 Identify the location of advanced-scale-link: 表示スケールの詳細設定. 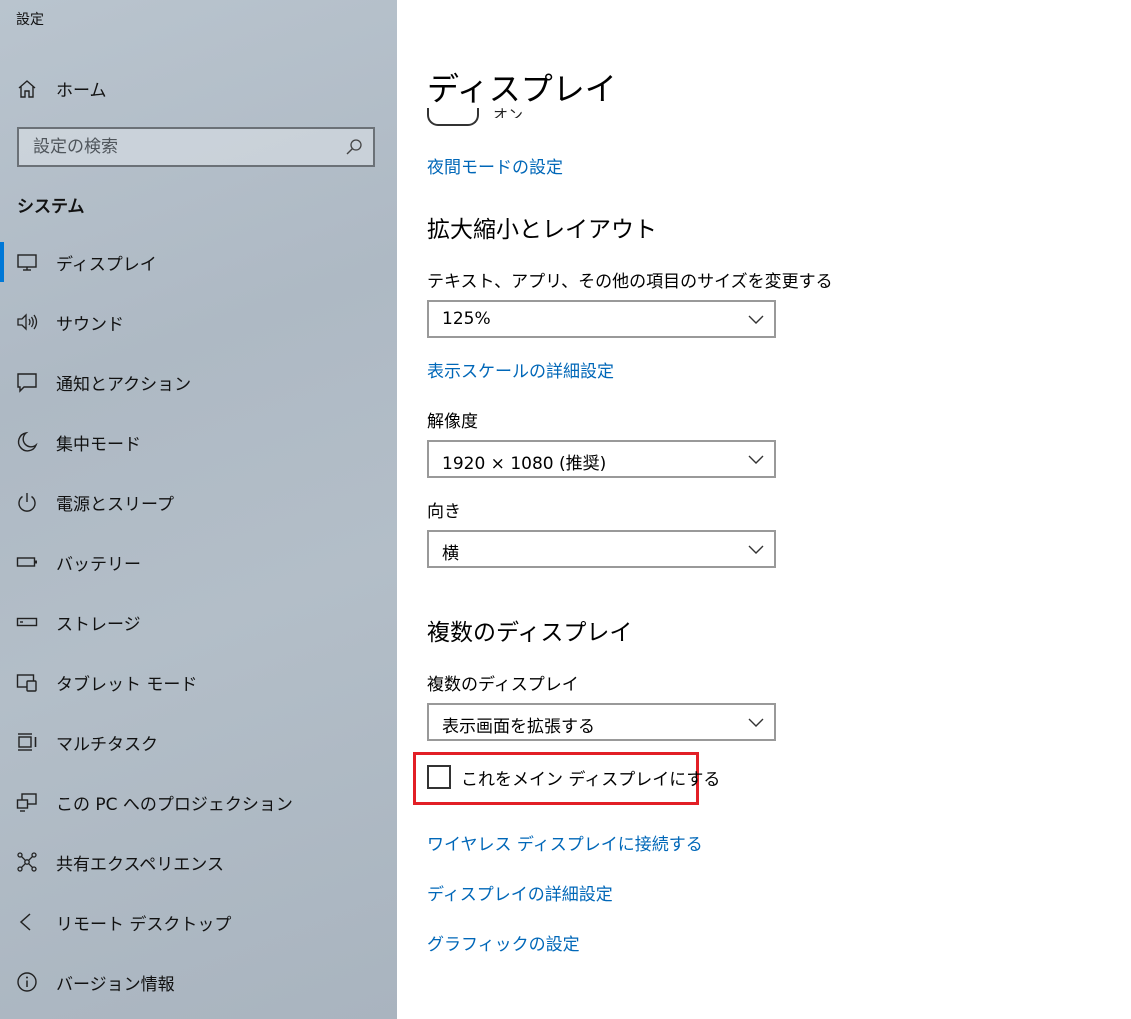
(520, 369).